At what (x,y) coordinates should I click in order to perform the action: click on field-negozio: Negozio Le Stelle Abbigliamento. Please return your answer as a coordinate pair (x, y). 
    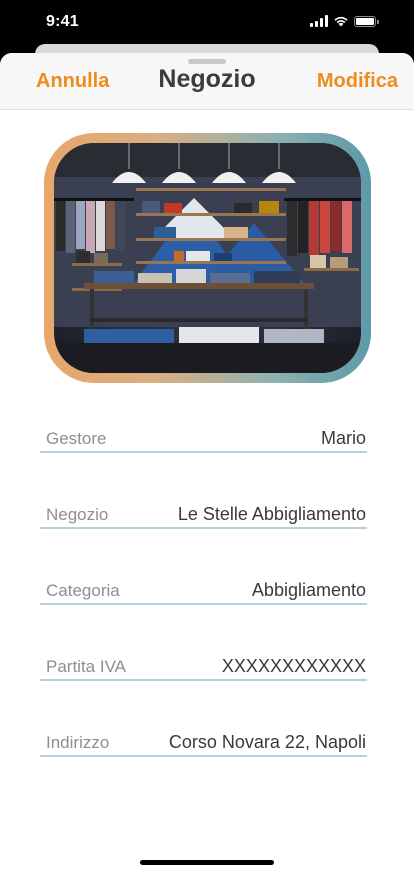
    Looking at the image, I should click on (203, 513).